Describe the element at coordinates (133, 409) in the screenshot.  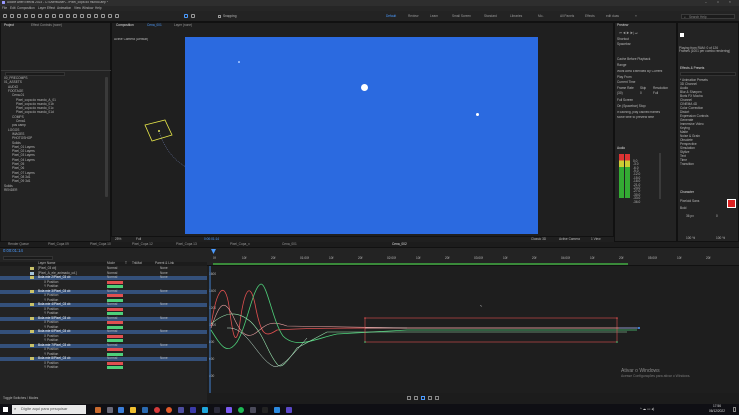
I see `file-explorer-icon` at that location.